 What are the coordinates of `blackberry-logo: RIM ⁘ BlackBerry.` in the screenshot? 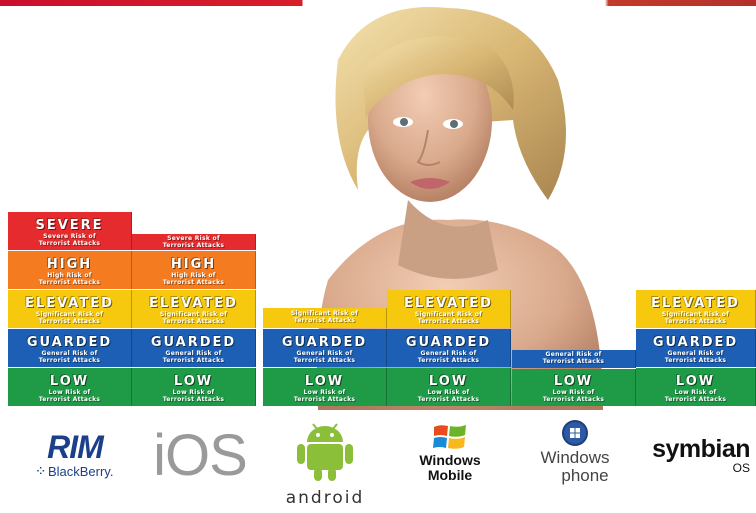 It's located at (75, 455).